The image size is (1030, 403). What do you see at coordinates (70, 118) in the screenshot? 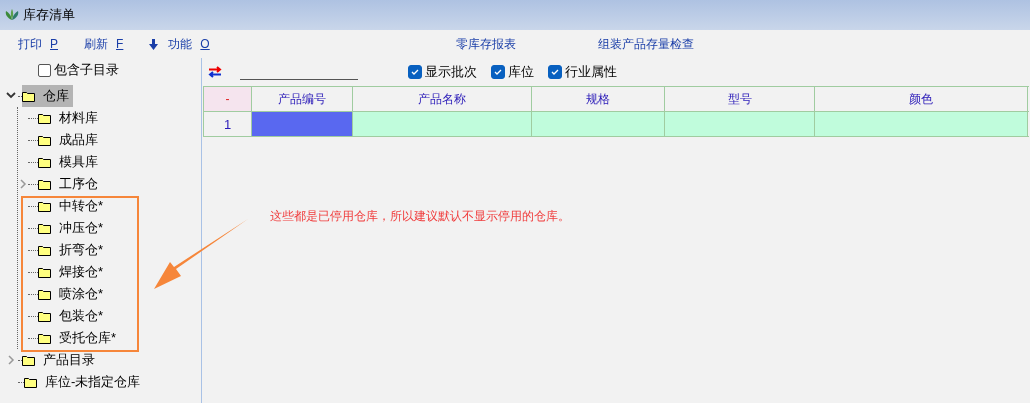
I see `tree-item: 材料库` at bounding box center [70, 118].